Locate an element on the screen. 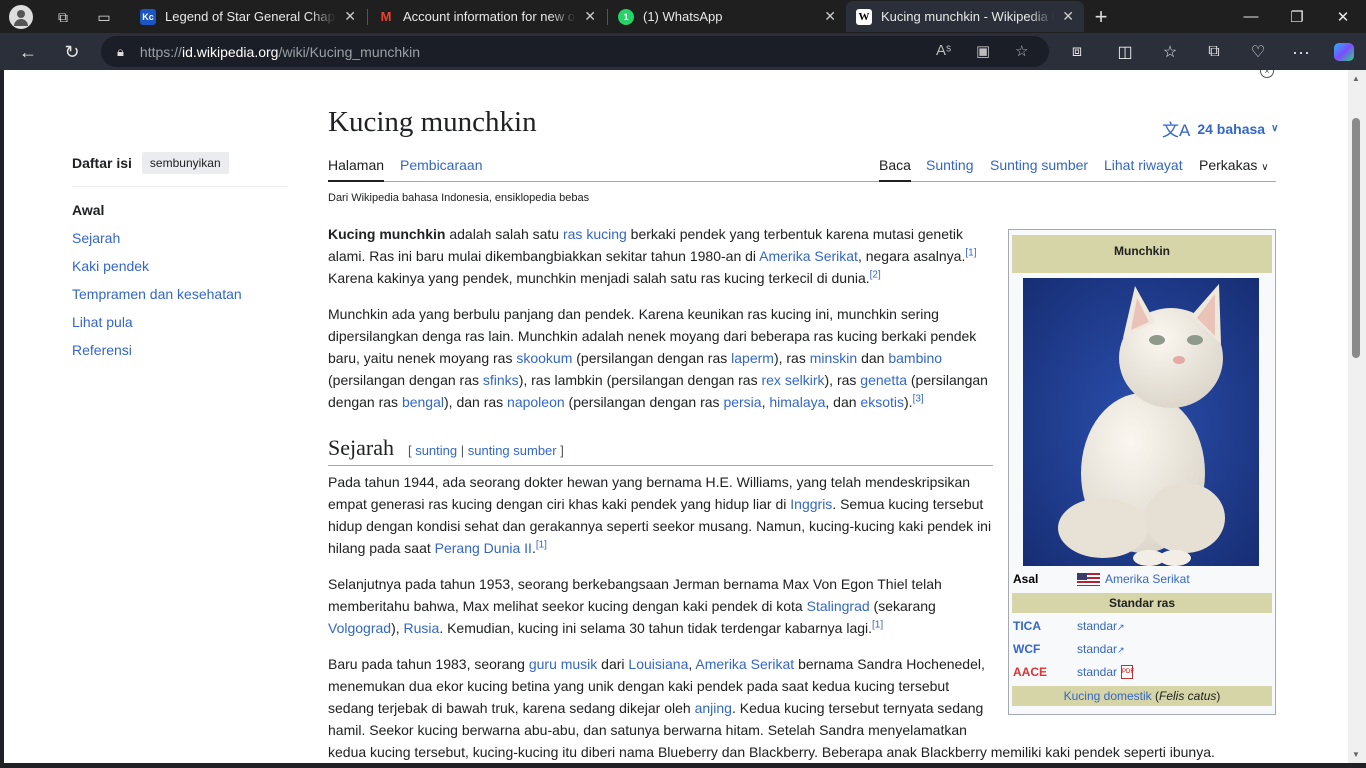  scroll-down-icon: ▼ is located at coordinates (1356, 754).